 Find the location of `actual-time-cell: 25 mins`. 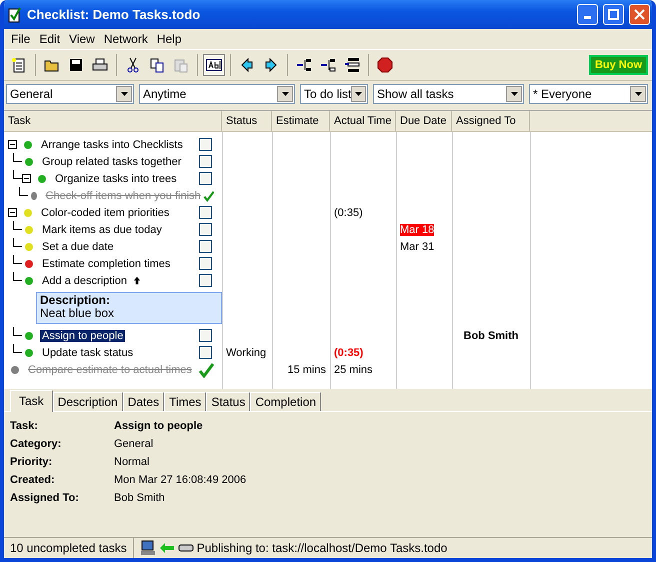

actual-time-cell: 25 mins is located at coordinates (353, 370).